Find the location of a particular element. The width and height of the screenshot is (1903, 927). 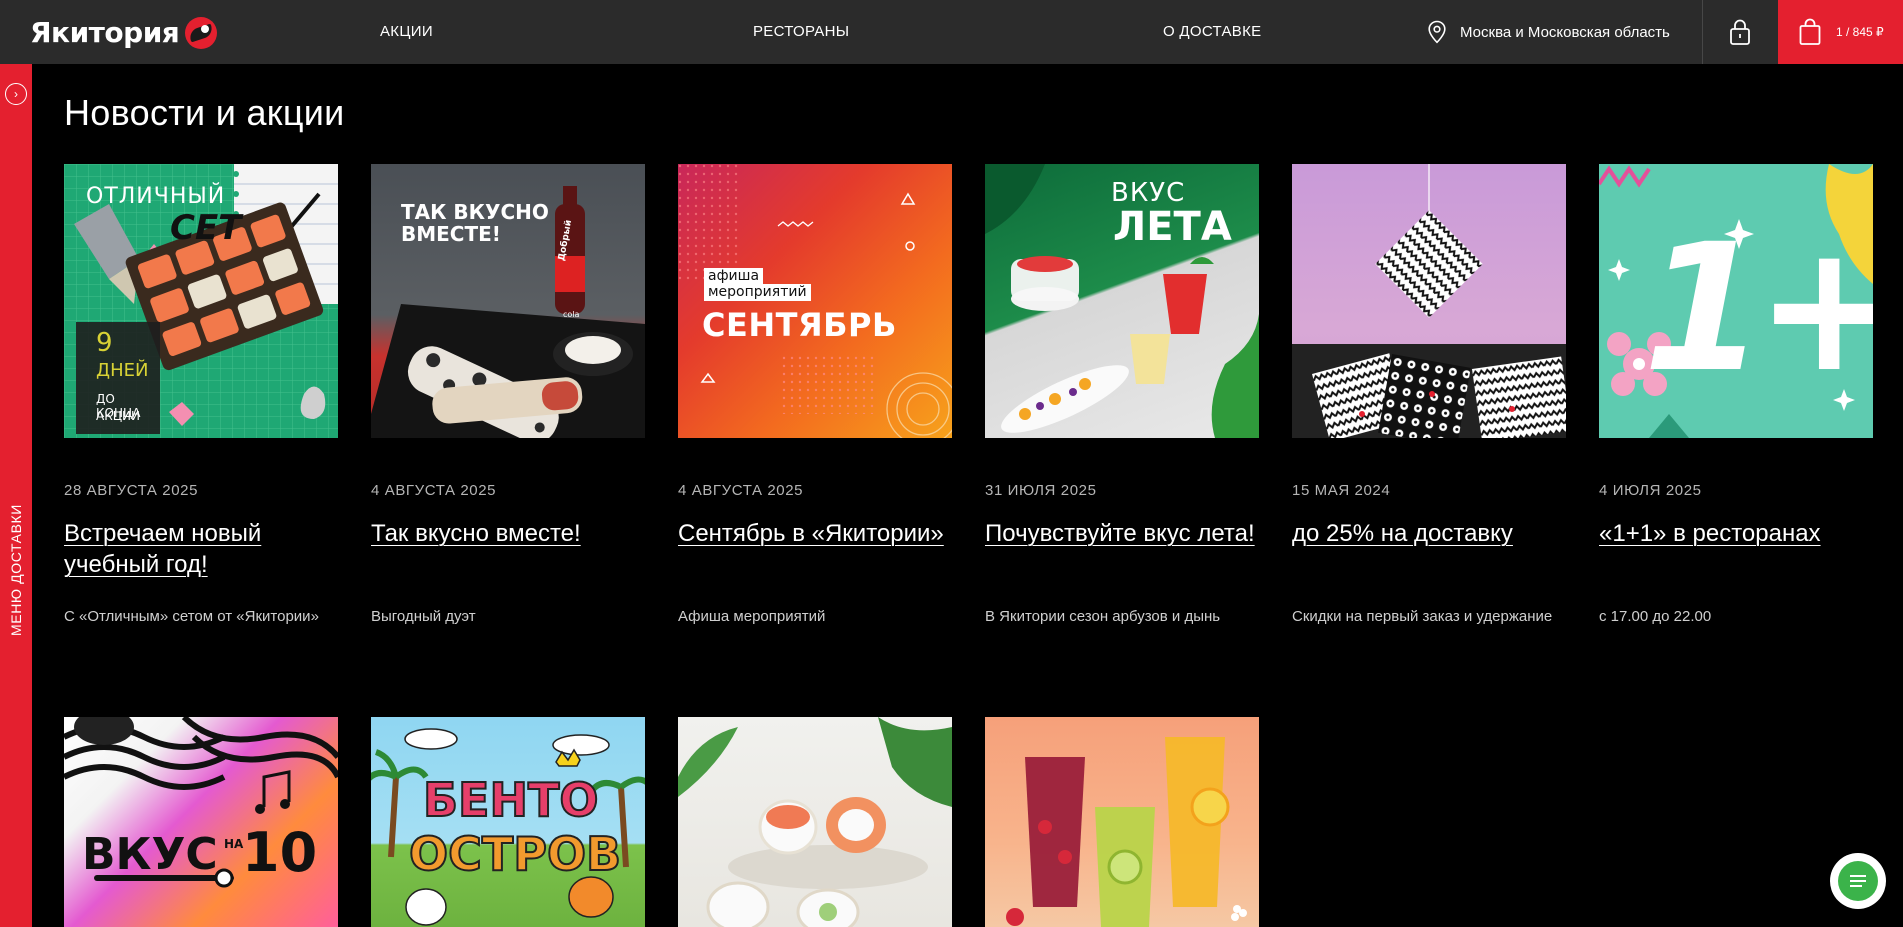

card-description: С «Отличным» сетом от «Якитории» is located at coordinates (191, 616).